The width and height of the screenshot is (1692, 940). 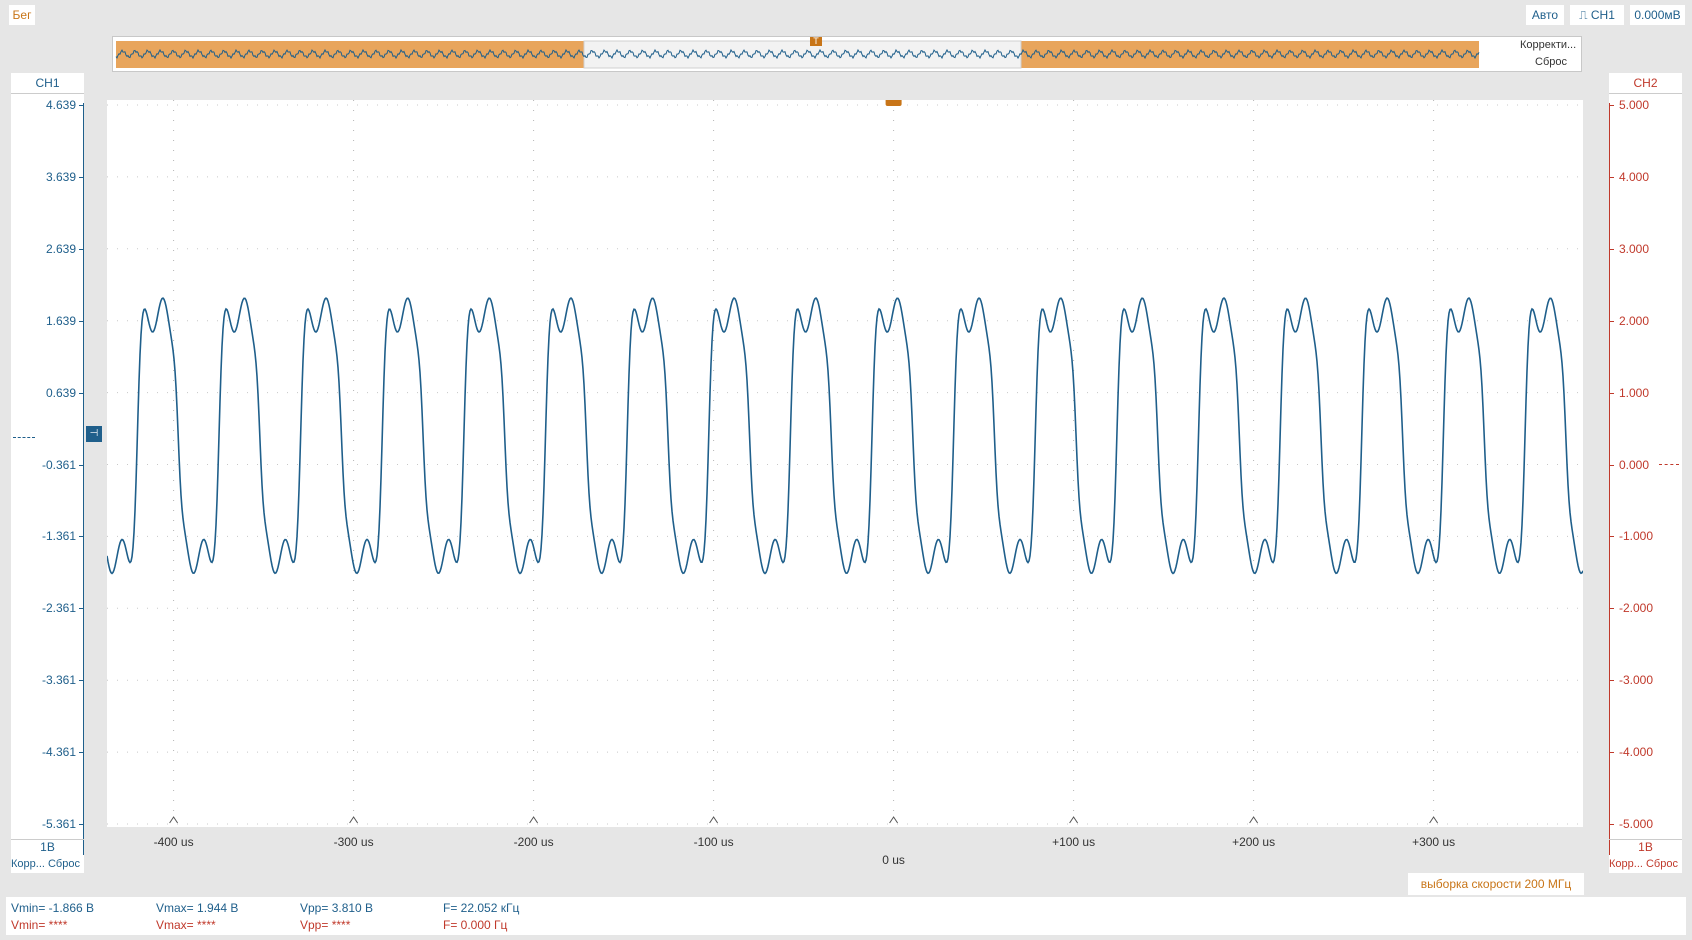 I want to click on x-tick-label: +300 us, so click(x=1434, y=842).